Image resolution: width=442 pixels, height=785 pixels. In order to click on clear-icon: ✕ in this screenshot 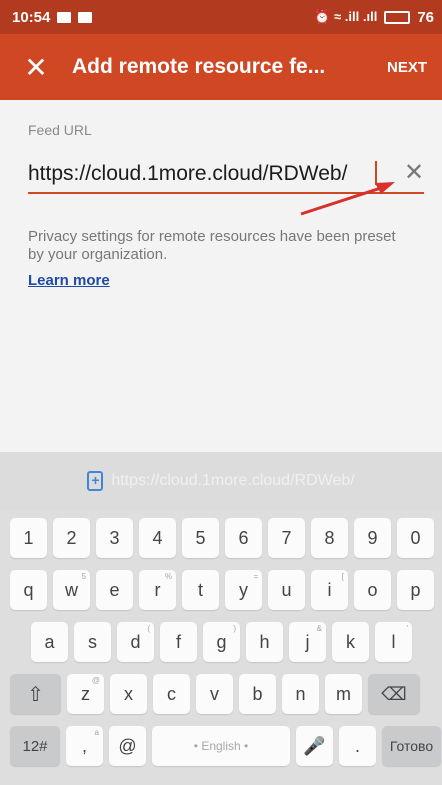, I will do `click(414, 172)`.